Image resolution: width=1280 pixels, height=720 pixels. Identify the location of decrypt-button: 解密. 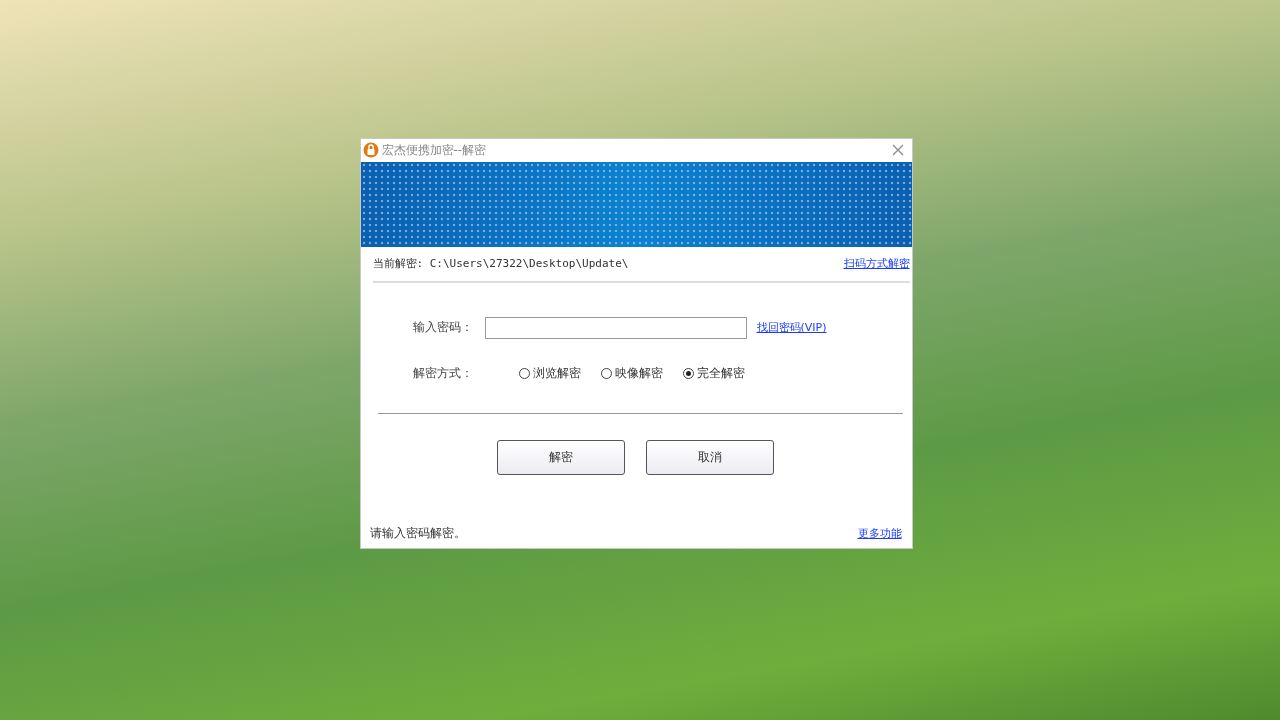
(560, 457).